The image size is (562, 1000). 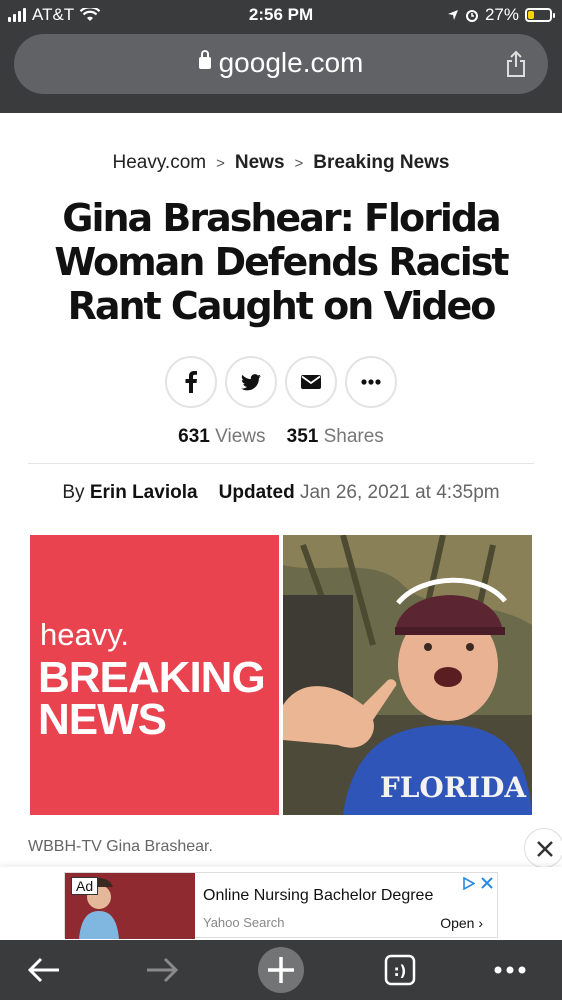 I want to click on breadcrumb-news: News, so click(x=260, y=162).